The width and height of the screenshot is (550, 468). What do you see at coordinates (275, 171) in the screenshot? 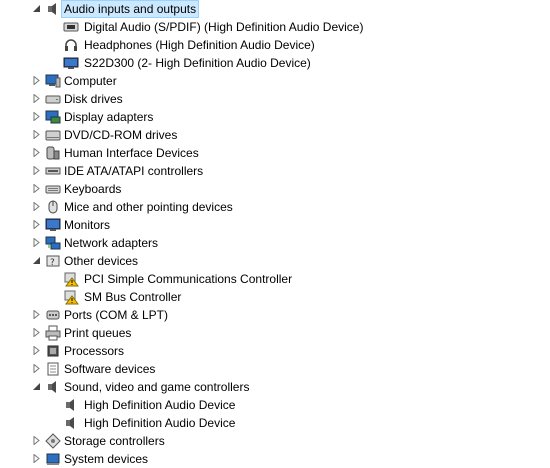
I see `tree-category-ide-ata-atapi-controllers: IDE ATA/ATAPI controllers` at bounding box center [275, 171].